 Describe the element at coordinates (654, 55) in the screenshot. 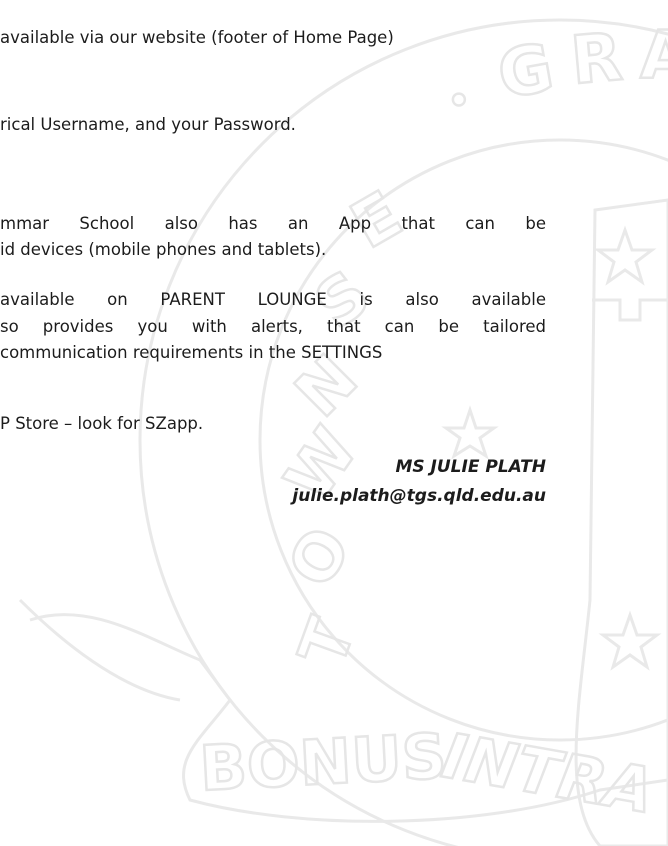

I see `seal-letter: A` at that location.